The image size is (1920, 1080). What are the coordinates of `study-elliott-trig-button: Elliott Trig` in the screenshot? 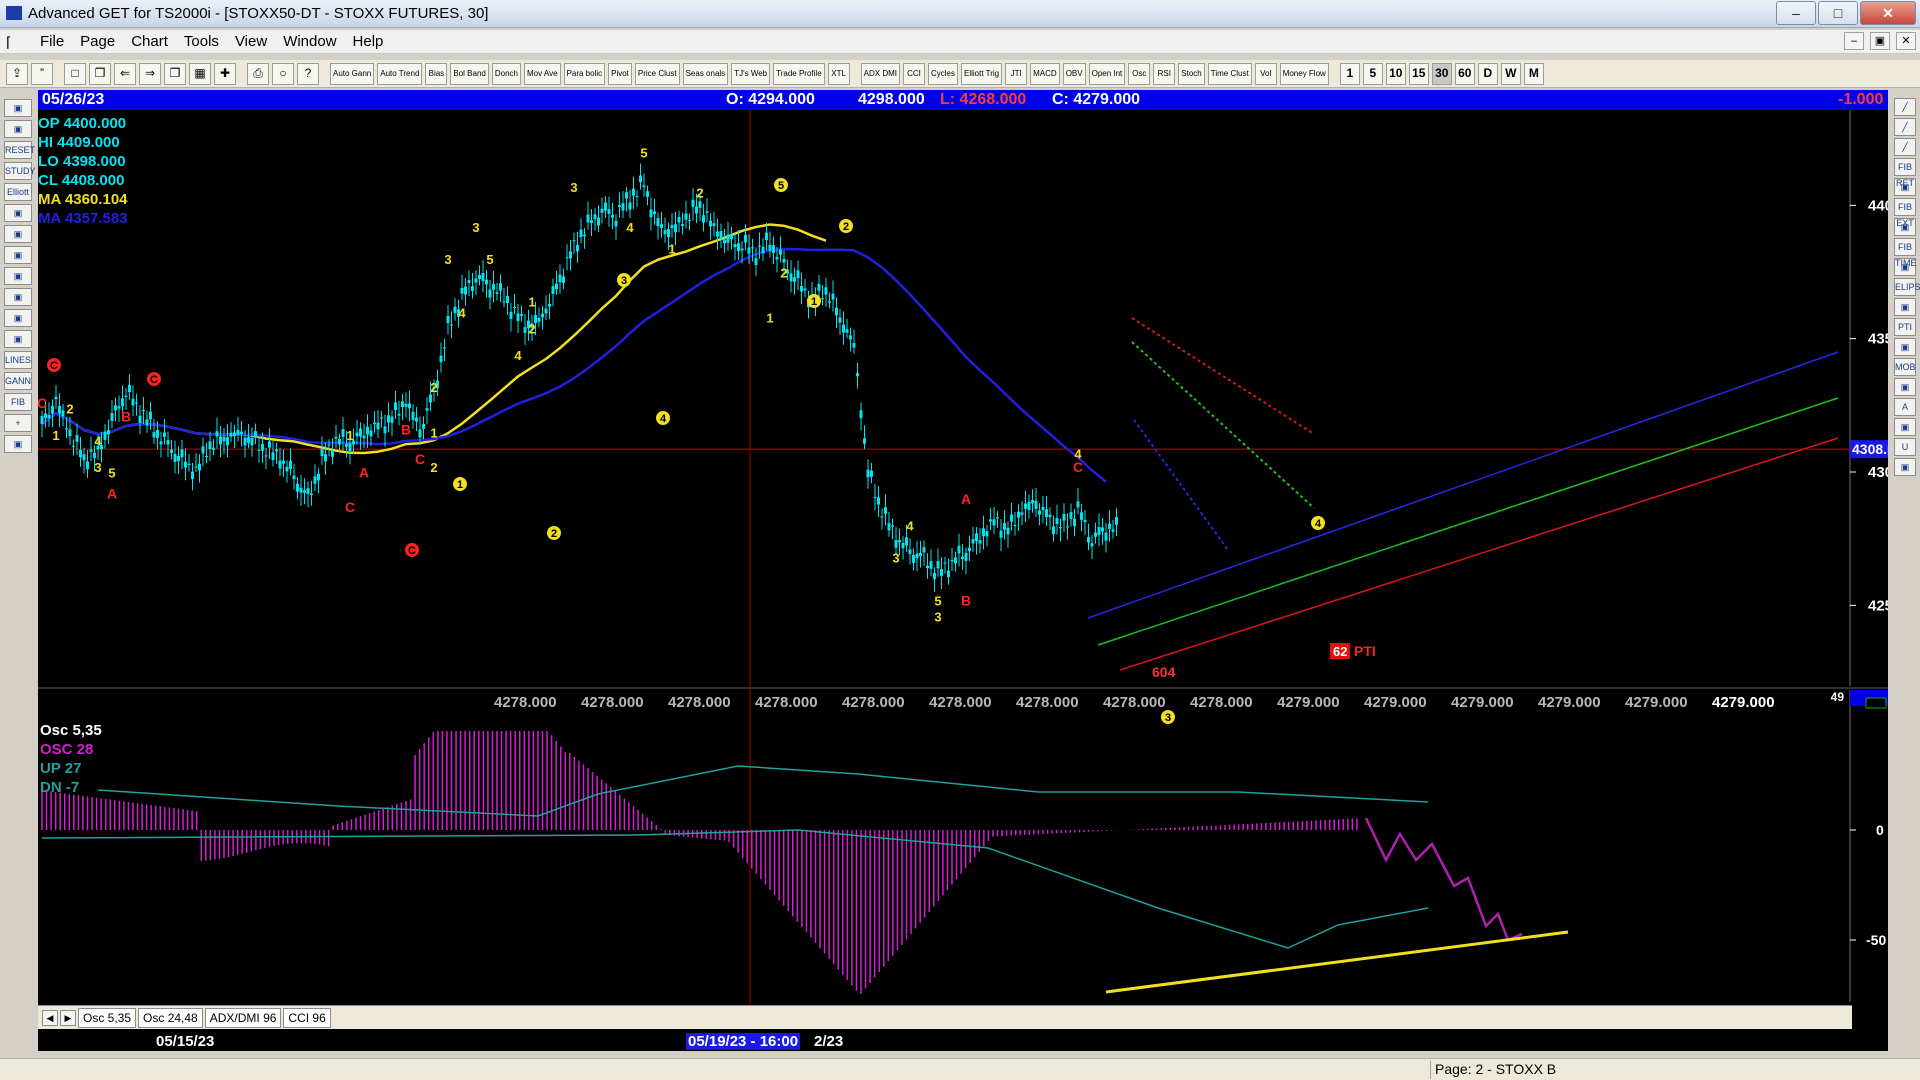 It's located at (982, 73).